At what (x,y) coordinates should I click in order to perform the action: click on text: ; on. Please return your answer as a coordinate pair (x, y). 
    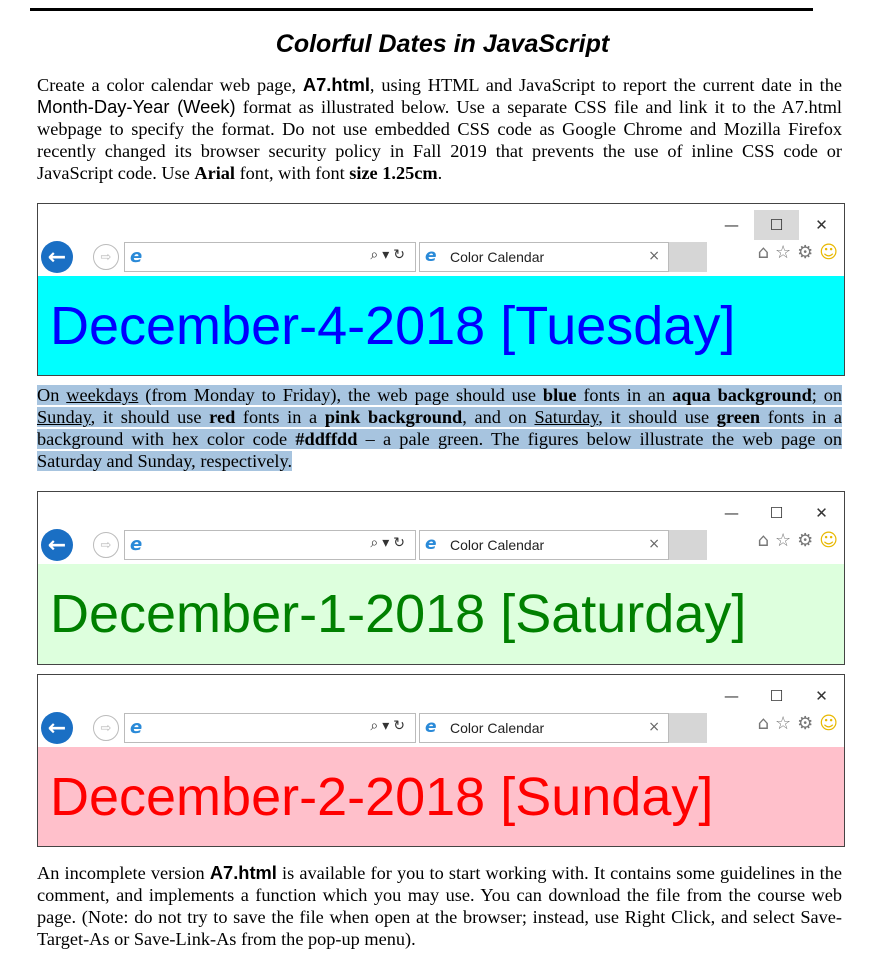
    Looking at the image, I should click on (826, 395).